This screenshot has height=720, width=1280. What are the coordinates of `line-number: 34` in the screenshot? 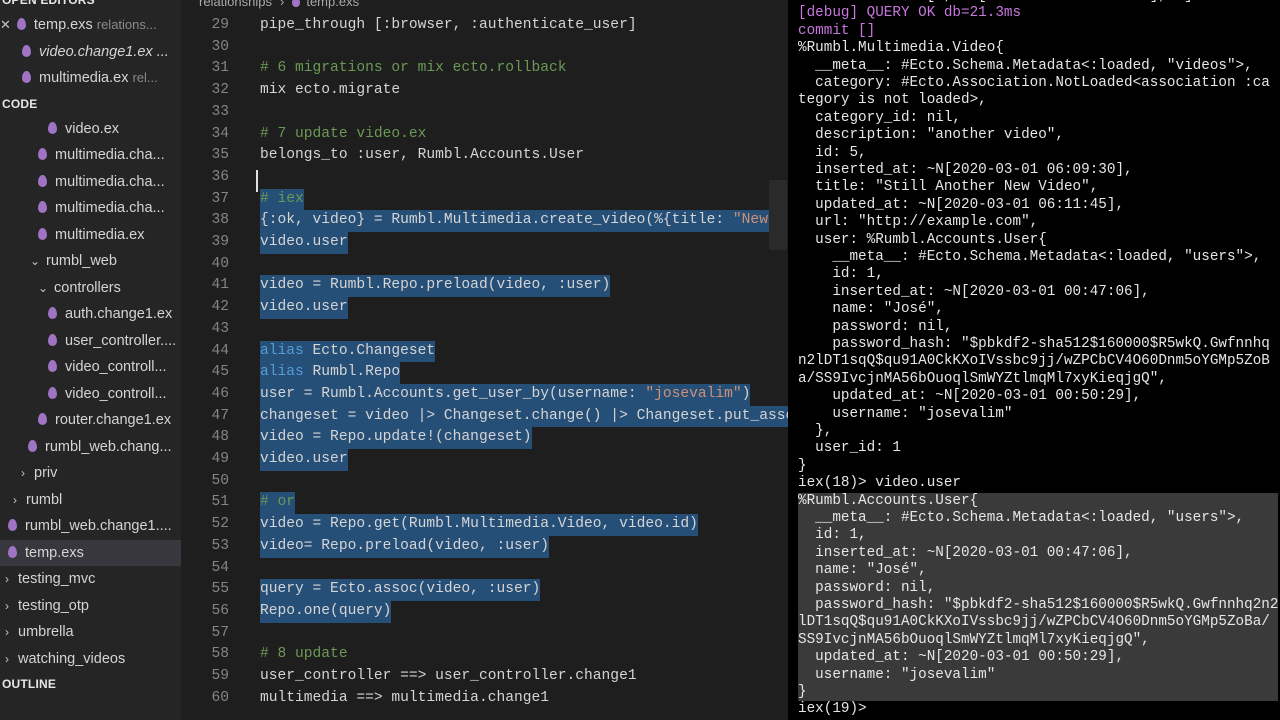 It's located at (220, 133).